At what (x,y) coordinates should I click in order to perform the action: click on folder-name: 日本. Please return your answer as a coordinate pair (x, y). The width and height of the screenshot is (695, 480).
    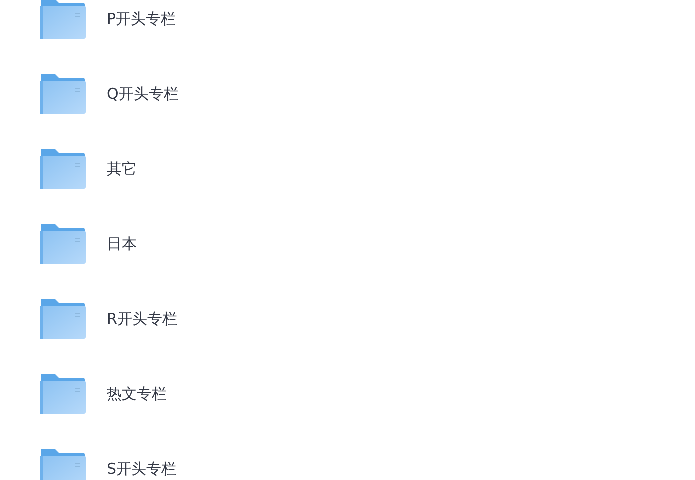
    Looking at the image, I should click on (122, 244).